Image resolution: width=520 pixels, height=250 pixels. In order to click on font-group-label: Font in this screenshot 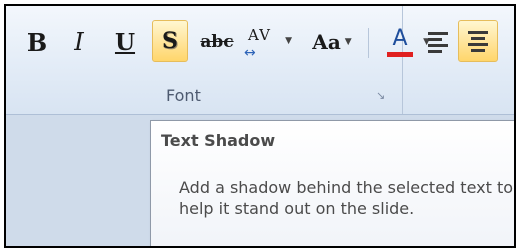, I will do `click(183, 95)`.